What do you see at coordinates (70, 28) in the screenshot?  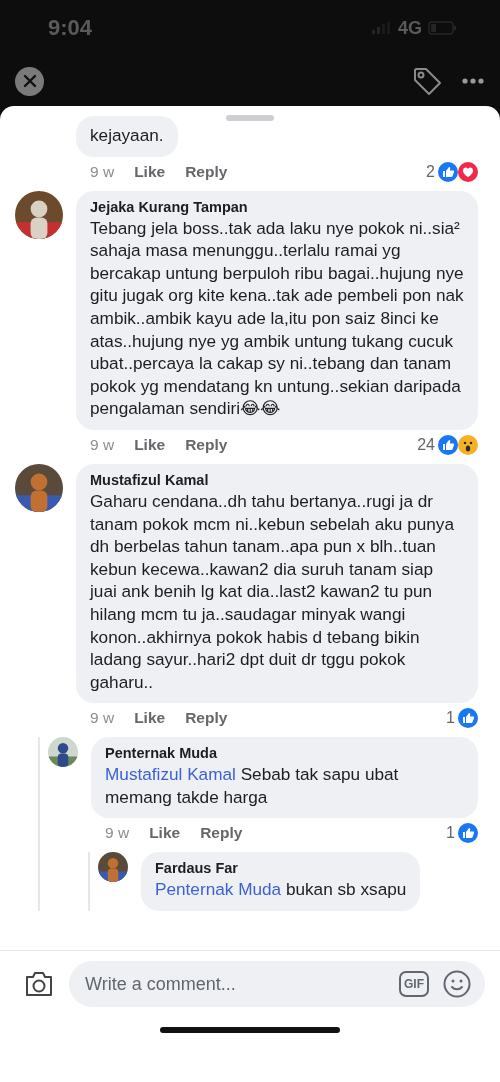 I see `clock-time: 9:04` at bounding box center [70, 28].